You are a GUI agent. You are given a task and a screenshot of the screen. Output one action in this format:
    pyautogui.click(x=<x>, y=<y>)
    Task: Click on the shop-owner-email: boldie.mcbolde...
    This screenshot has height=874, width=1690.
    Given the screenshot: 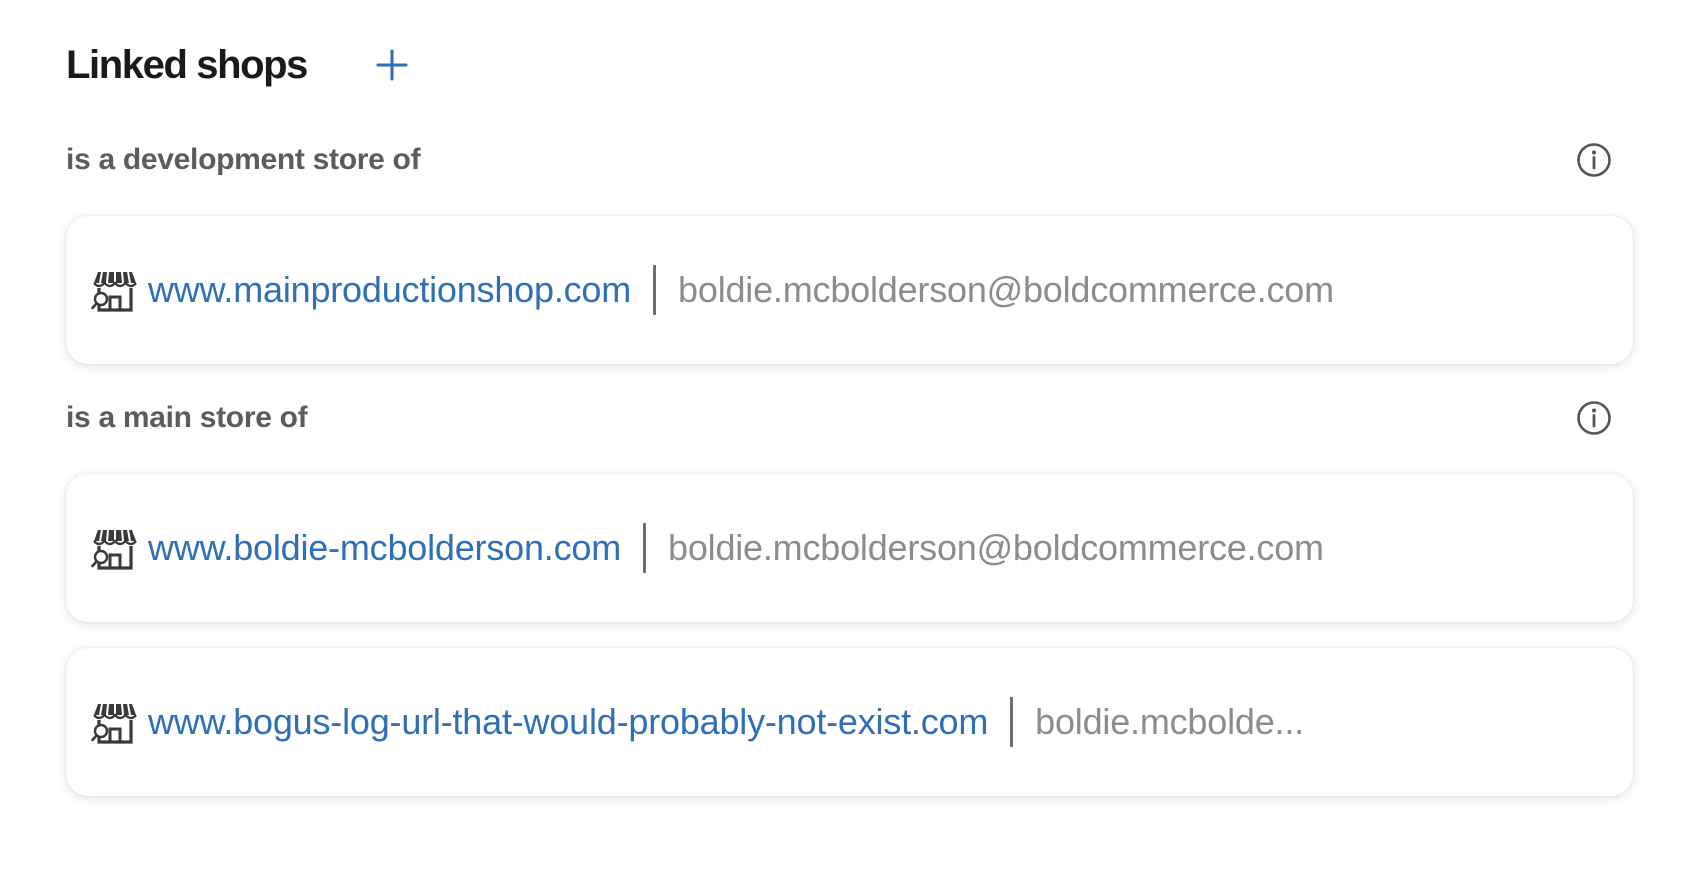 What is the action you would take?
    pyautogui.click(x=1169, y=721)
    